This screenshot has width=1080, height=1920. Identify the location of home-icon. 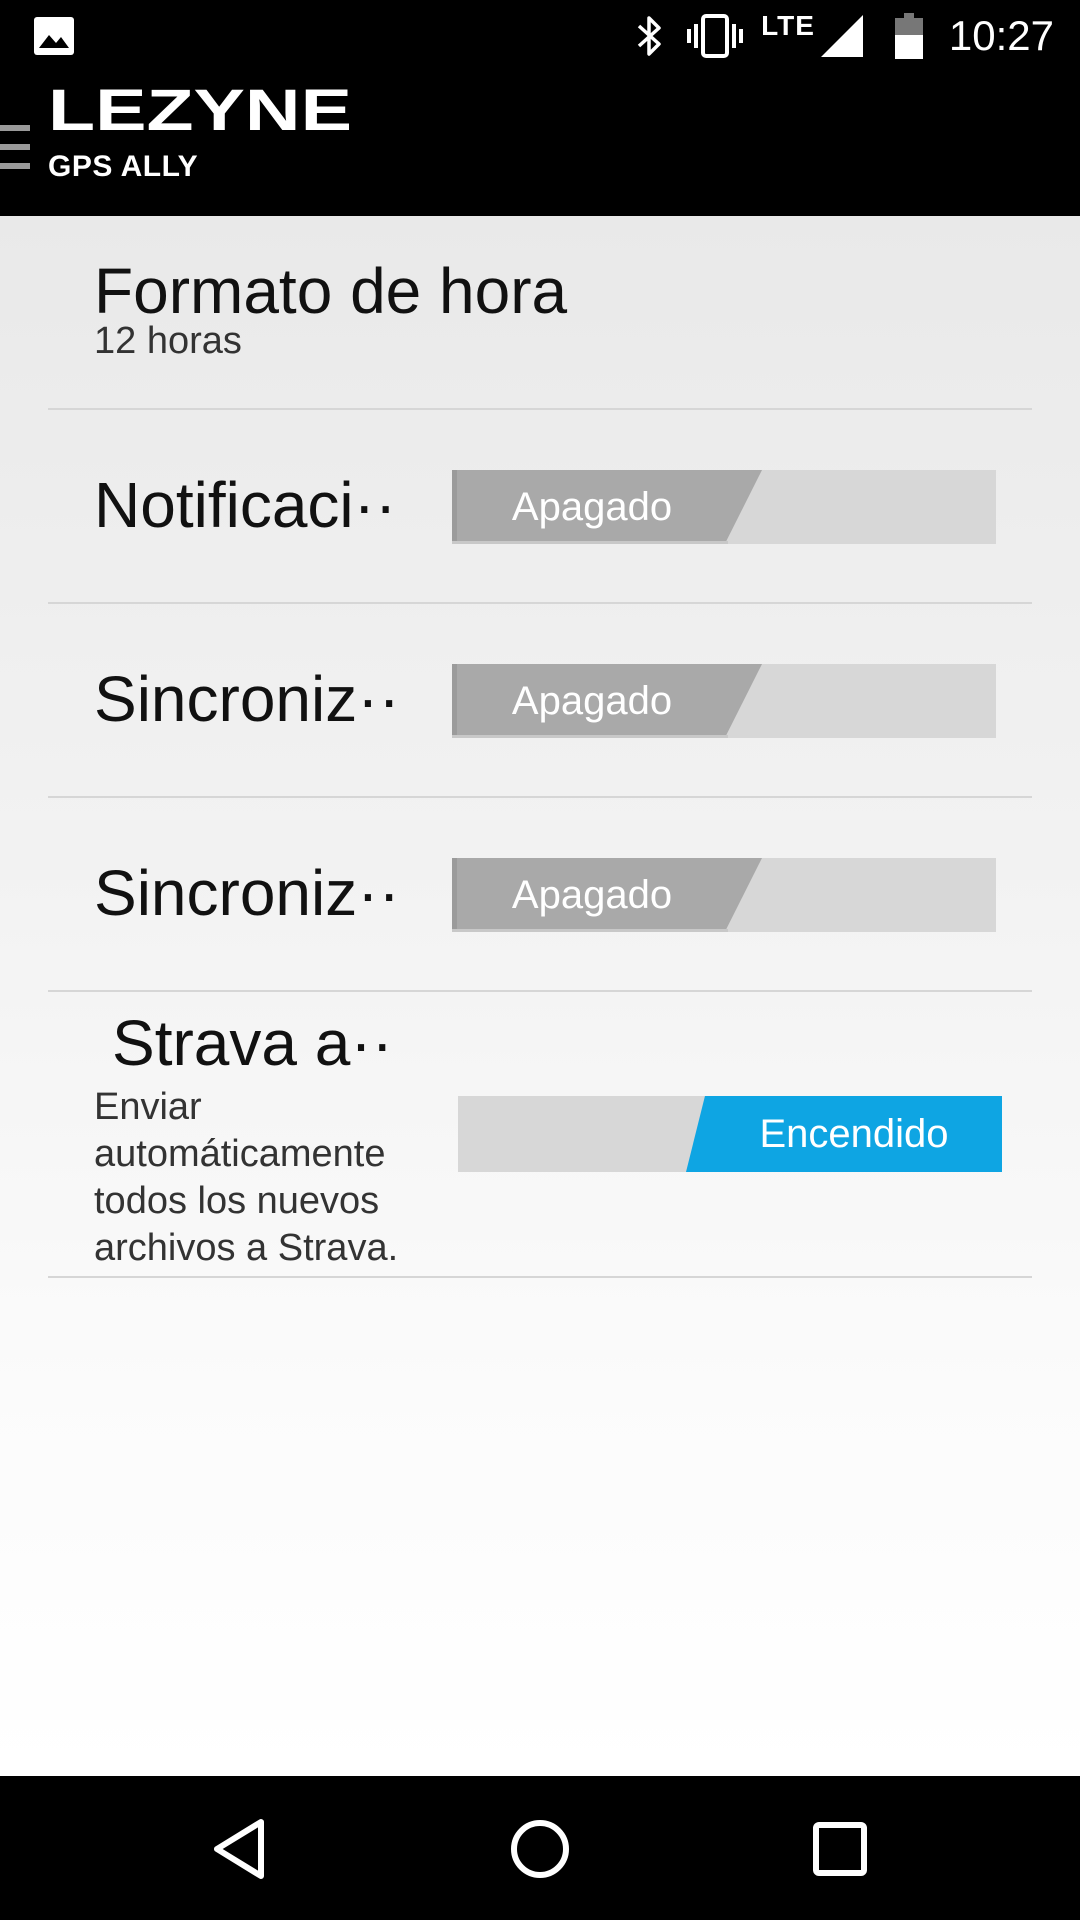
(540, 1849).